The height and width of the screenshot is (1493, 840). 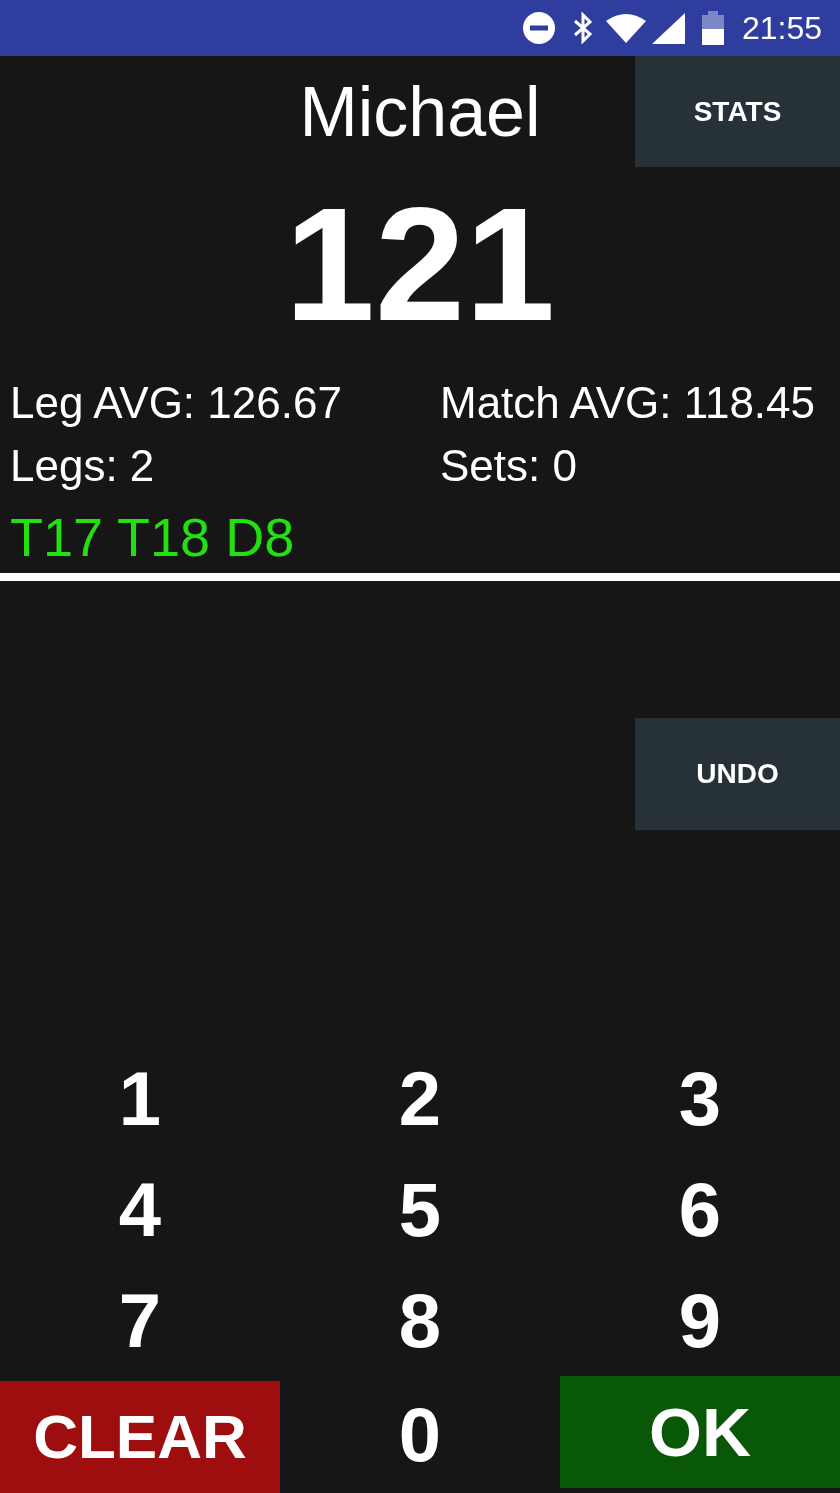 What do you see at coordinates (712, 28) in the screenshot?
I see `battery-icon` at bounding box center [712, 28].